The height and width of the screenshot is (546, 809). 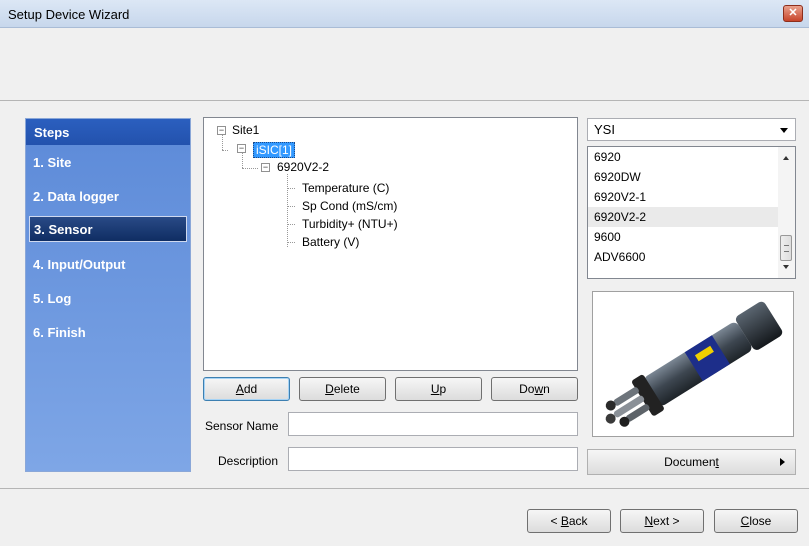 What do you see at coordinates (760, 521) in the screenshot?
I see `close-button-label: lose` at bounding box center [760, 521].